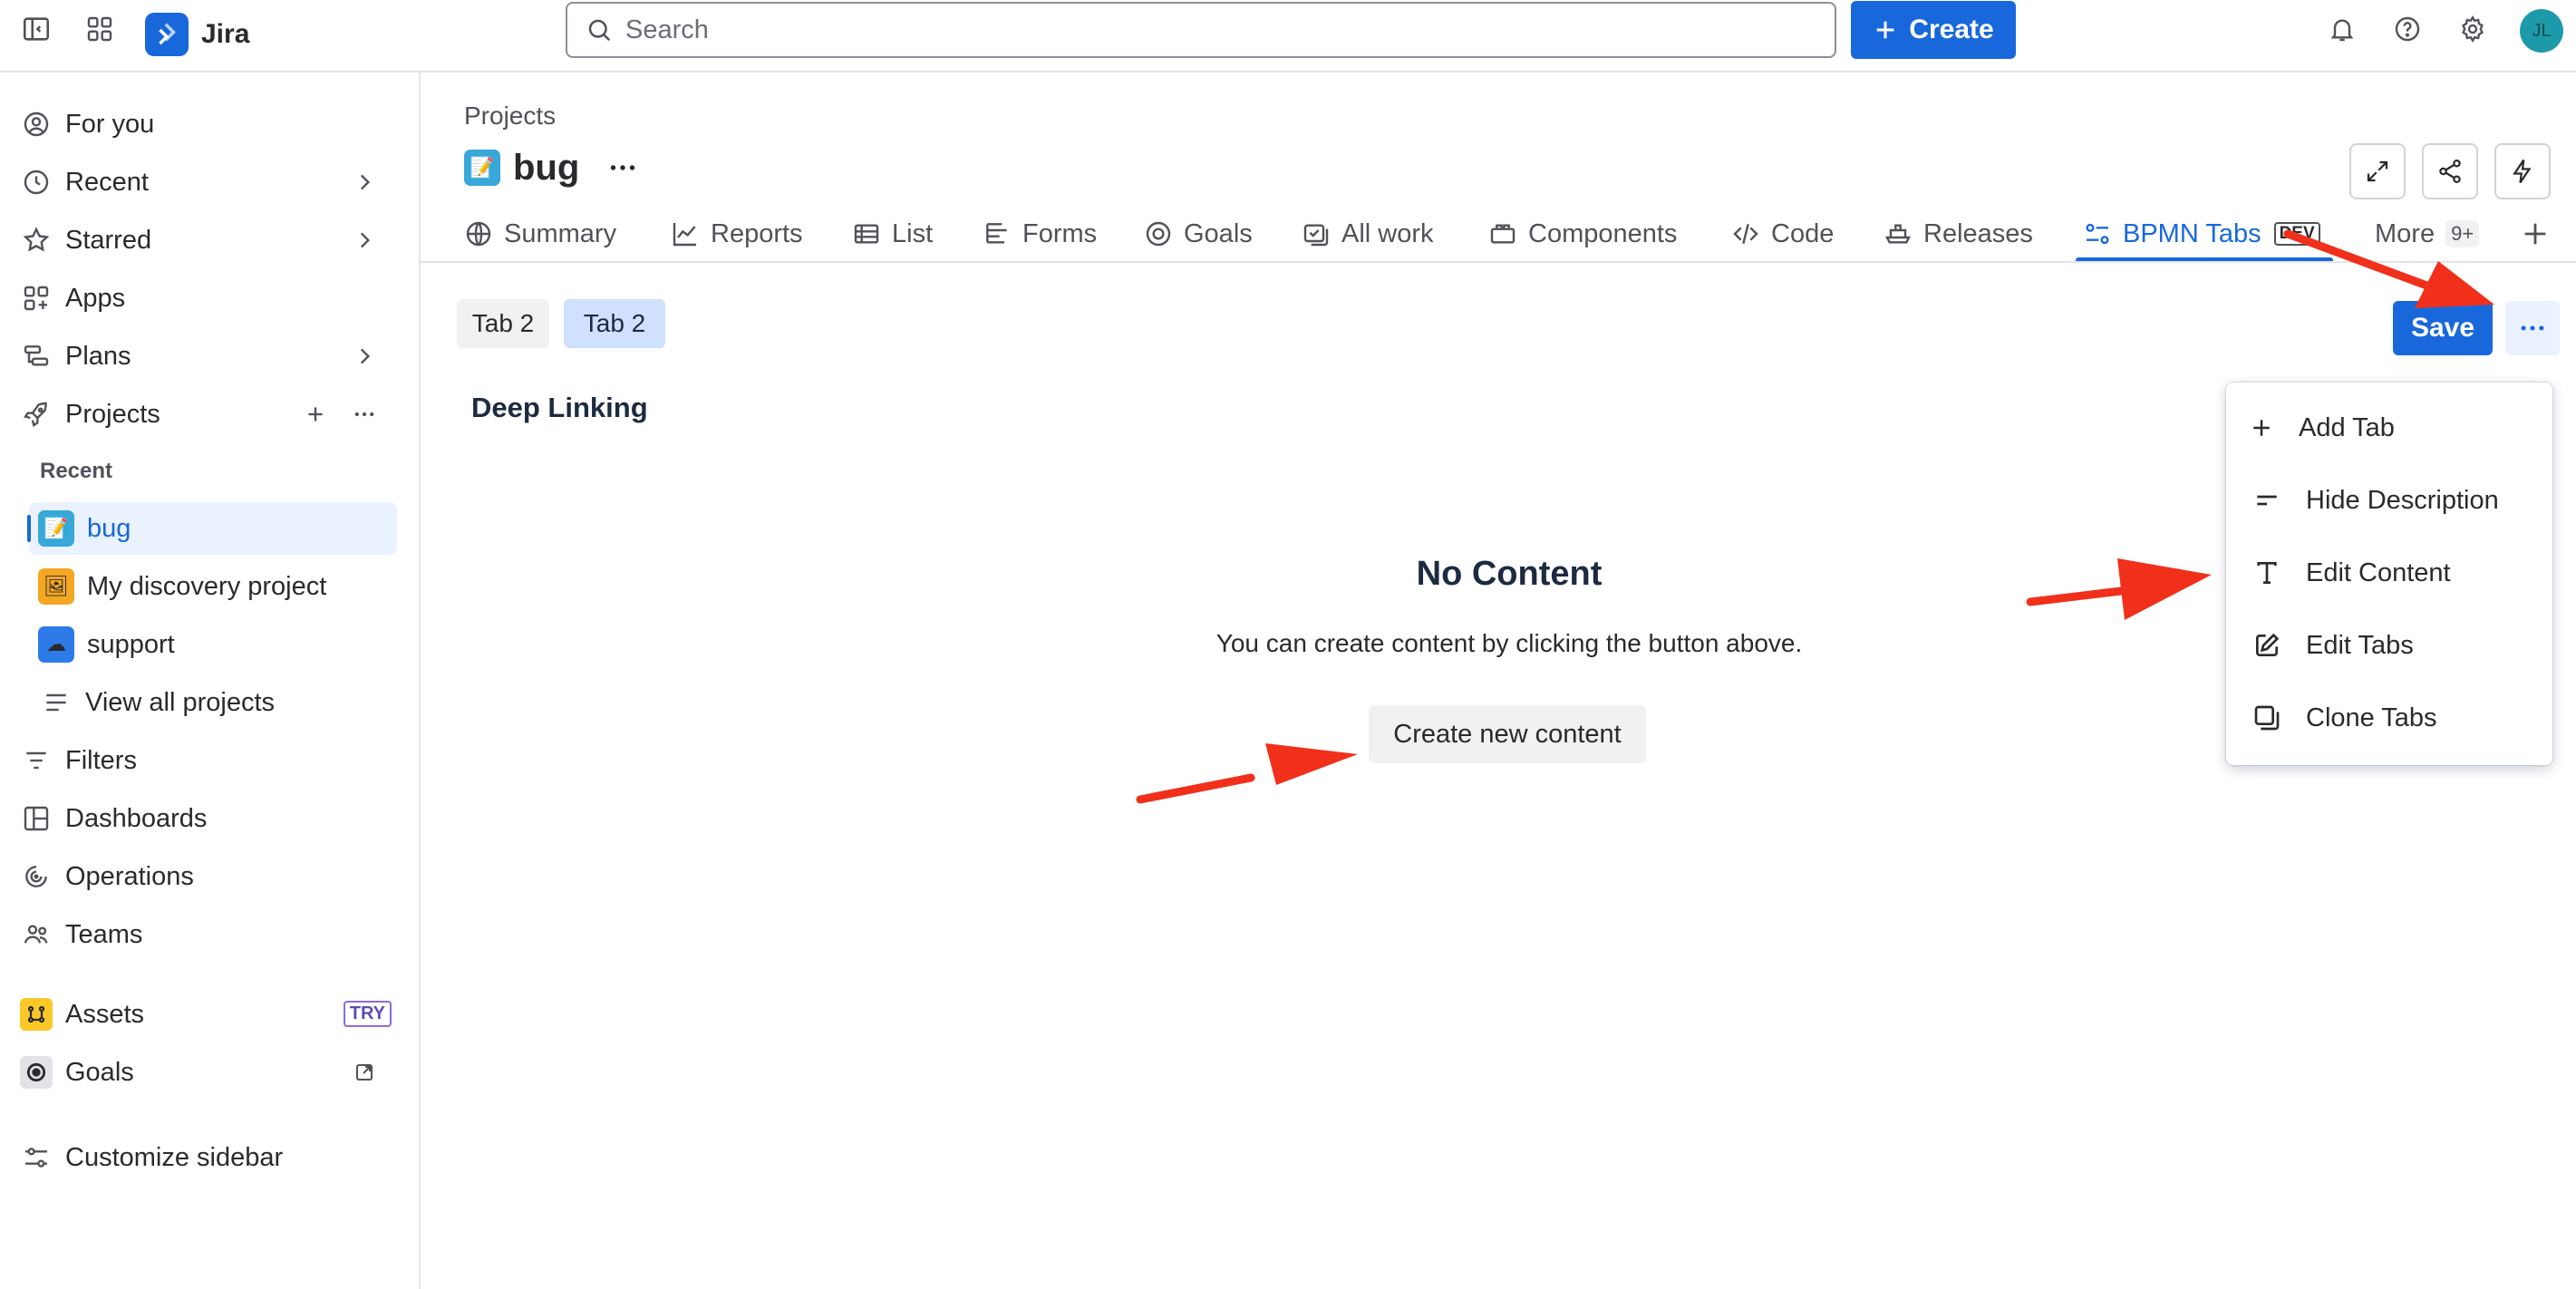 The image size is (2576, 1289). I want to click on subtab-1: Tab 2, so click(503, 323).